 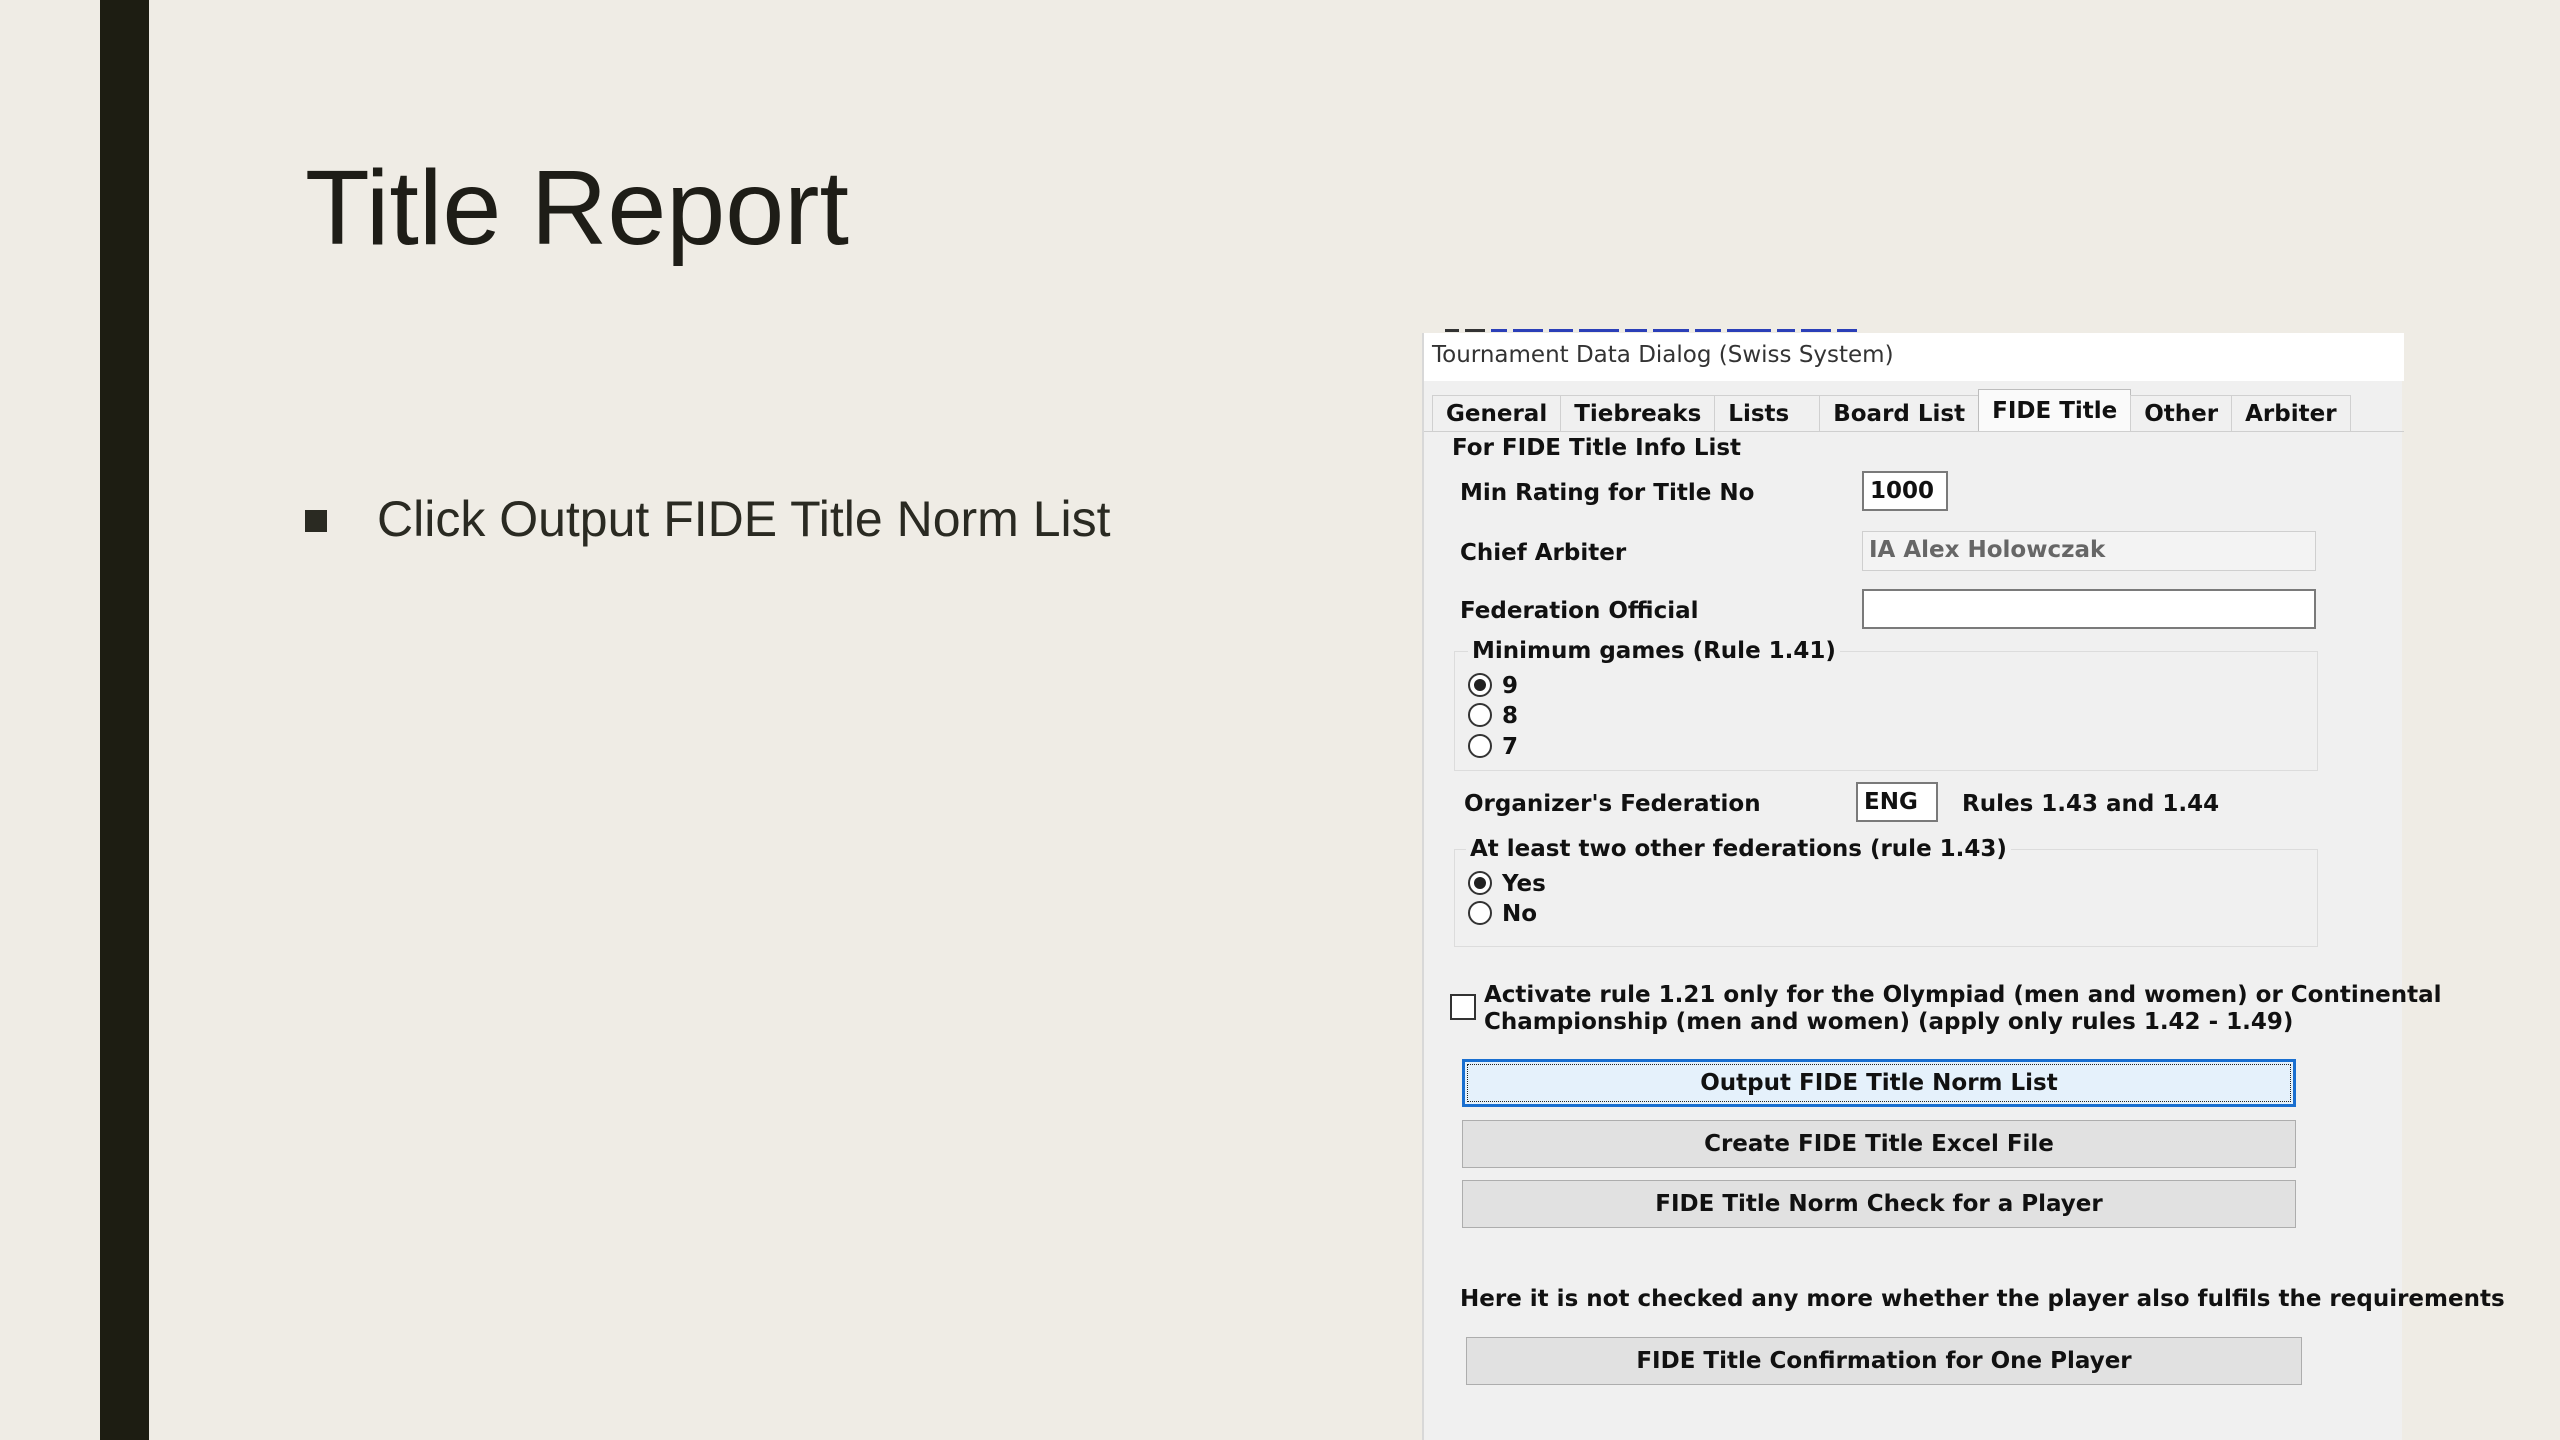 What do you see at coordinates (1897, 802) in the screenshot?
I see `organizer-federation-input: ENG` at bounding box center [1897, 802].